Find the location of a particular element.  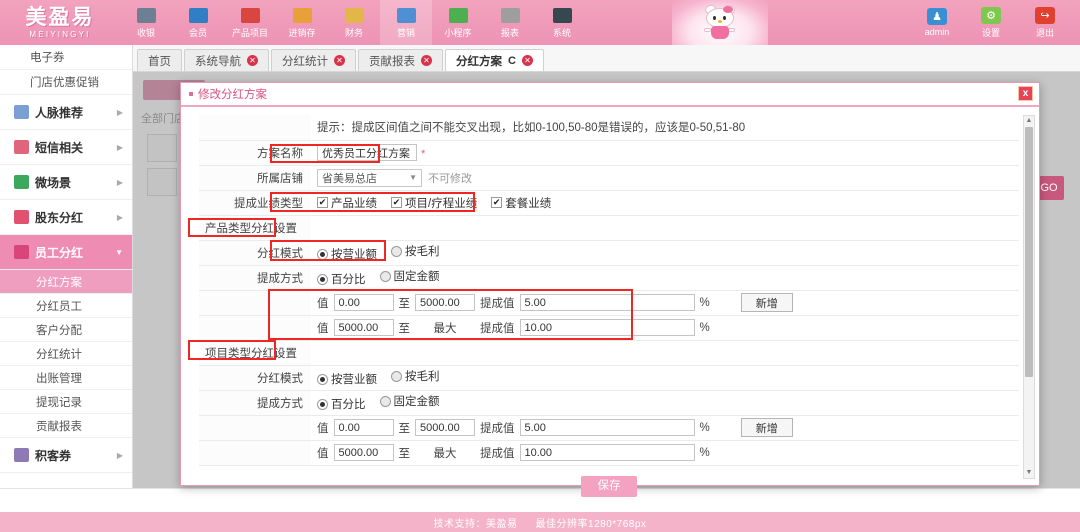

sidebar-item-3: 短信相关 ▶ is located at coordinates (66, 147).